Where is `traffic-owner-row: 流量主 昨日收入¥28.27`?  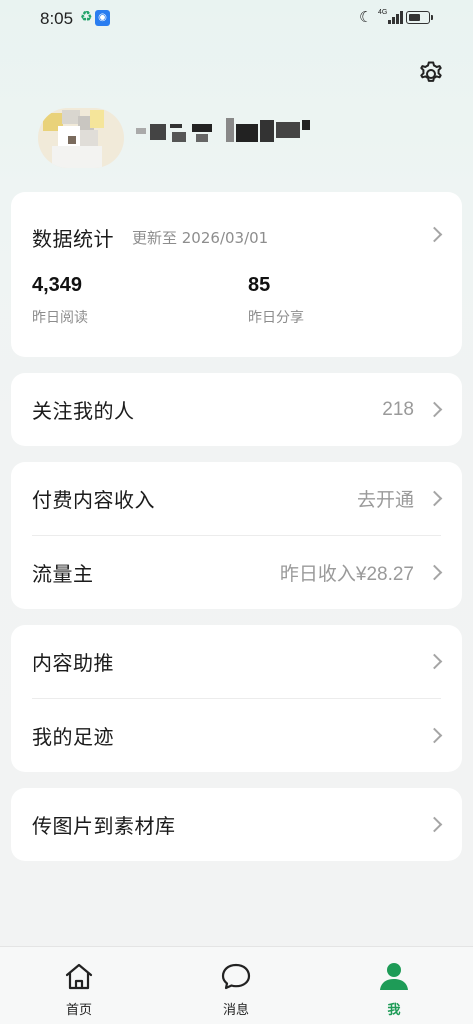 traffic-owner-row: 流量主 昨日收入¥28.27 is located at coordinates (236, 572).